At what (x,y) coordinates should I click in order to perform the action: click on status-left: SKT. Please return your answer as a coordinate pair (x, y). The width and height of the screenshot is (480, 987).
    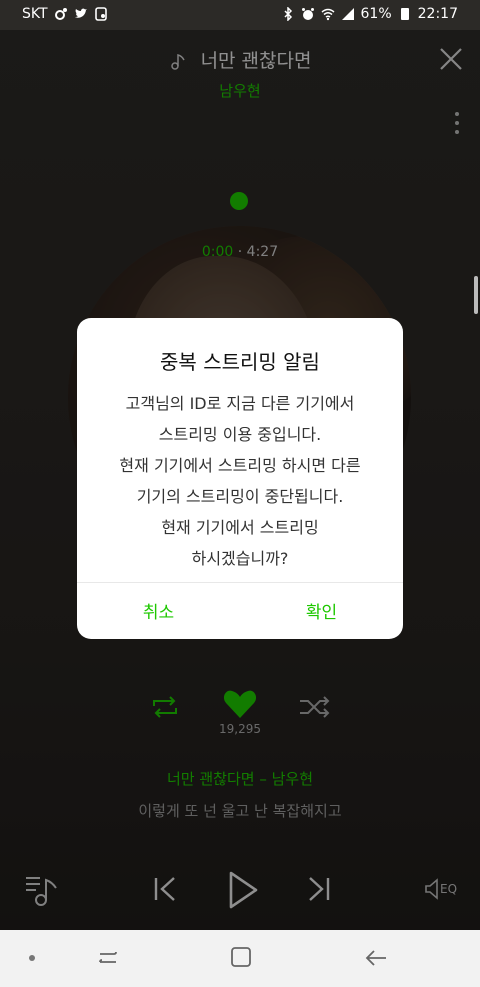
    Looking at the image, I should click on (65, 14).